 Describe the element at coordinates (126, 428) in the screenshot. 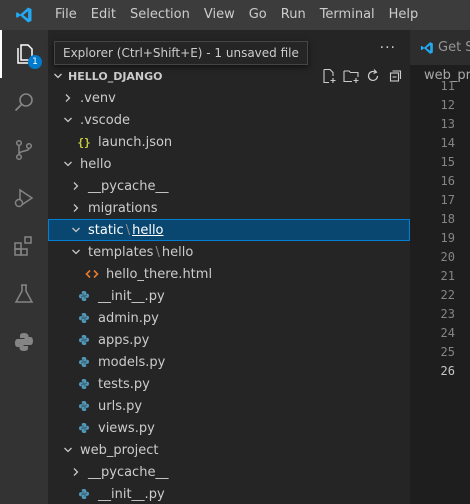

I see `tree-item-label: views.py` at that location.